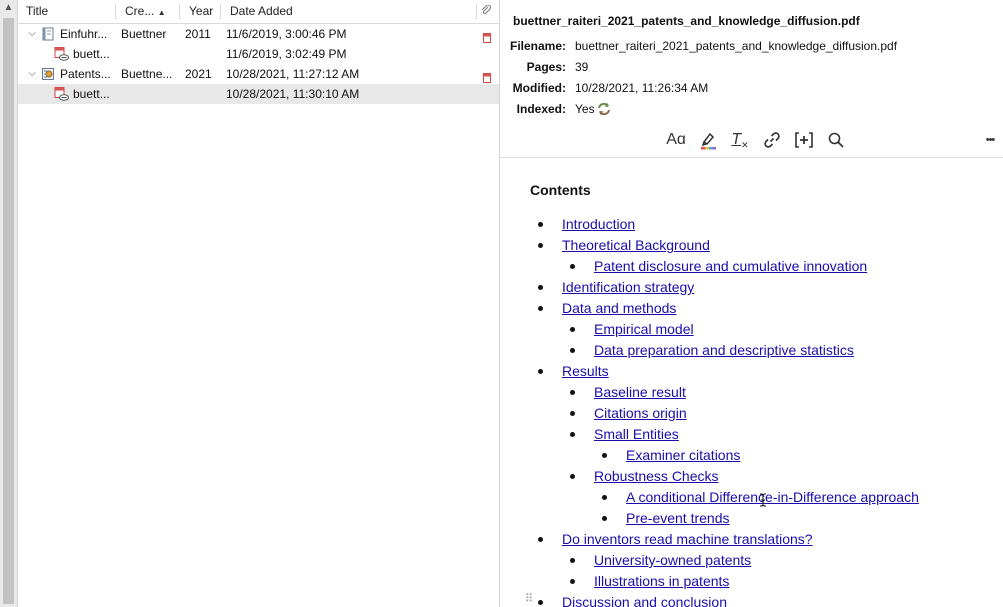 The height and width of the screenshot is (607, 1003). I want to click on column-title: Title, so click(37, 11).